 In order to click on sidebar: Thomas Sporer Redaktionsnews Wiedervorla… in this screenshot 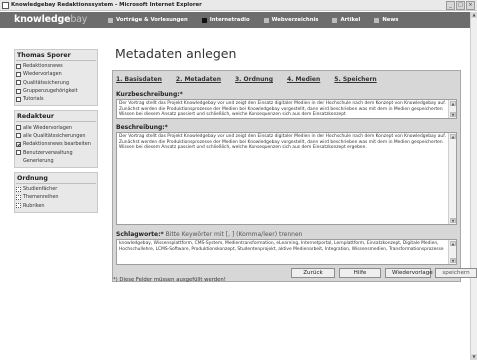, I will do `click(56, 133)`.